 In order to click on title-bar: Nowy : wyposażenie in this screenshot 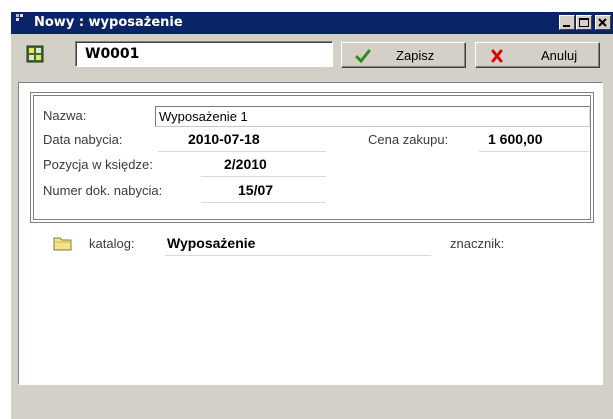, I will do `click(312, 23)`.